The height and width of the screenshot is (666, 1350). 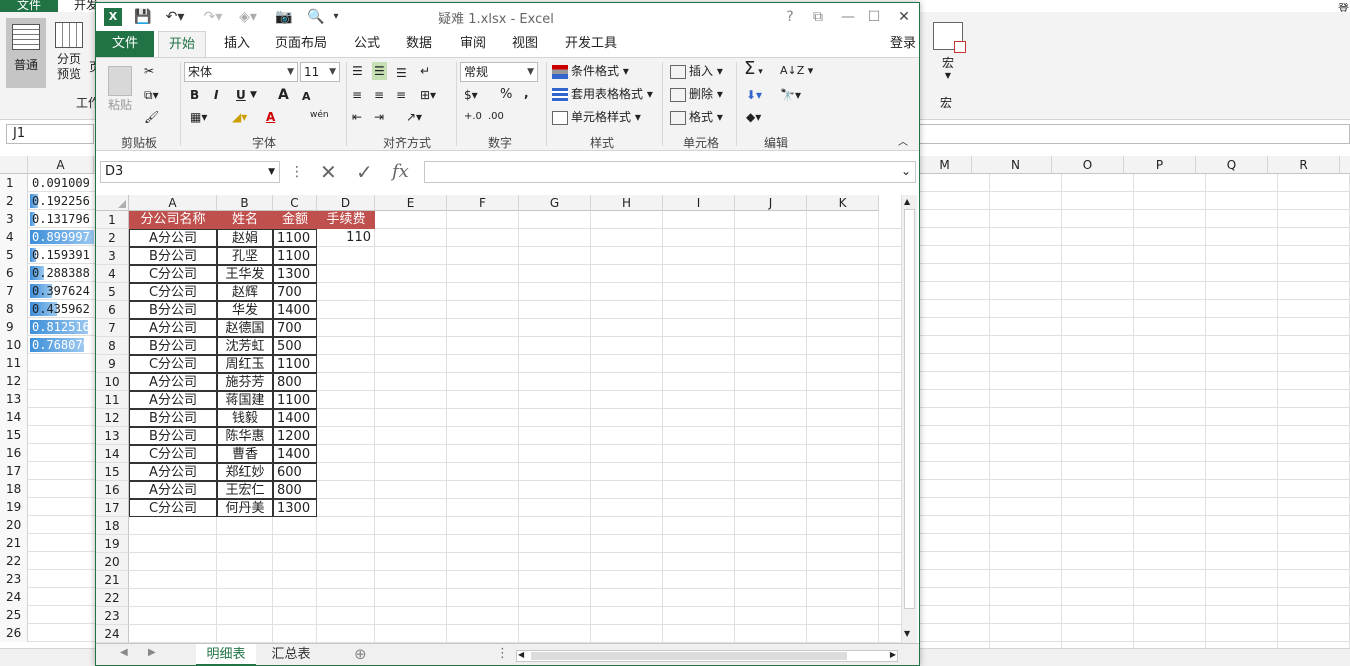 What do you see at coordinates (1304, 165) in the screenshot?
I see `bg-col-r: R` at bounding box center [1304, 165].